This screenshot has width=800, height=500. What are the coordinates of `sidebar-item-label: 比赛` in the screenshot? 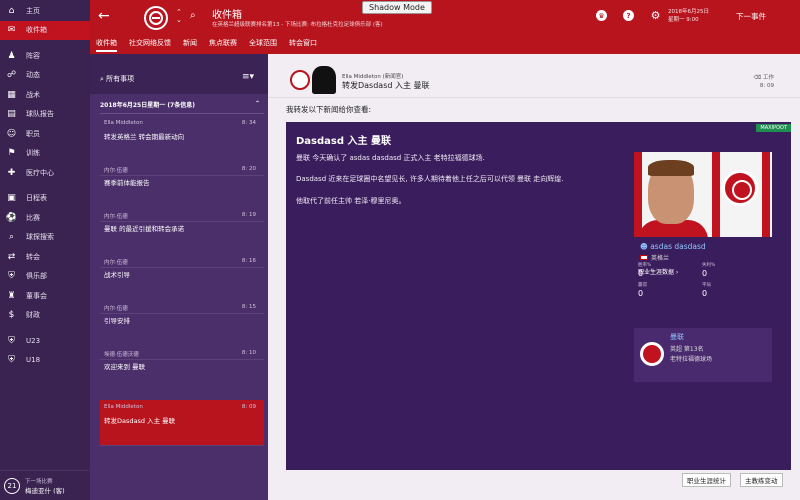 It's located at (33, 217).